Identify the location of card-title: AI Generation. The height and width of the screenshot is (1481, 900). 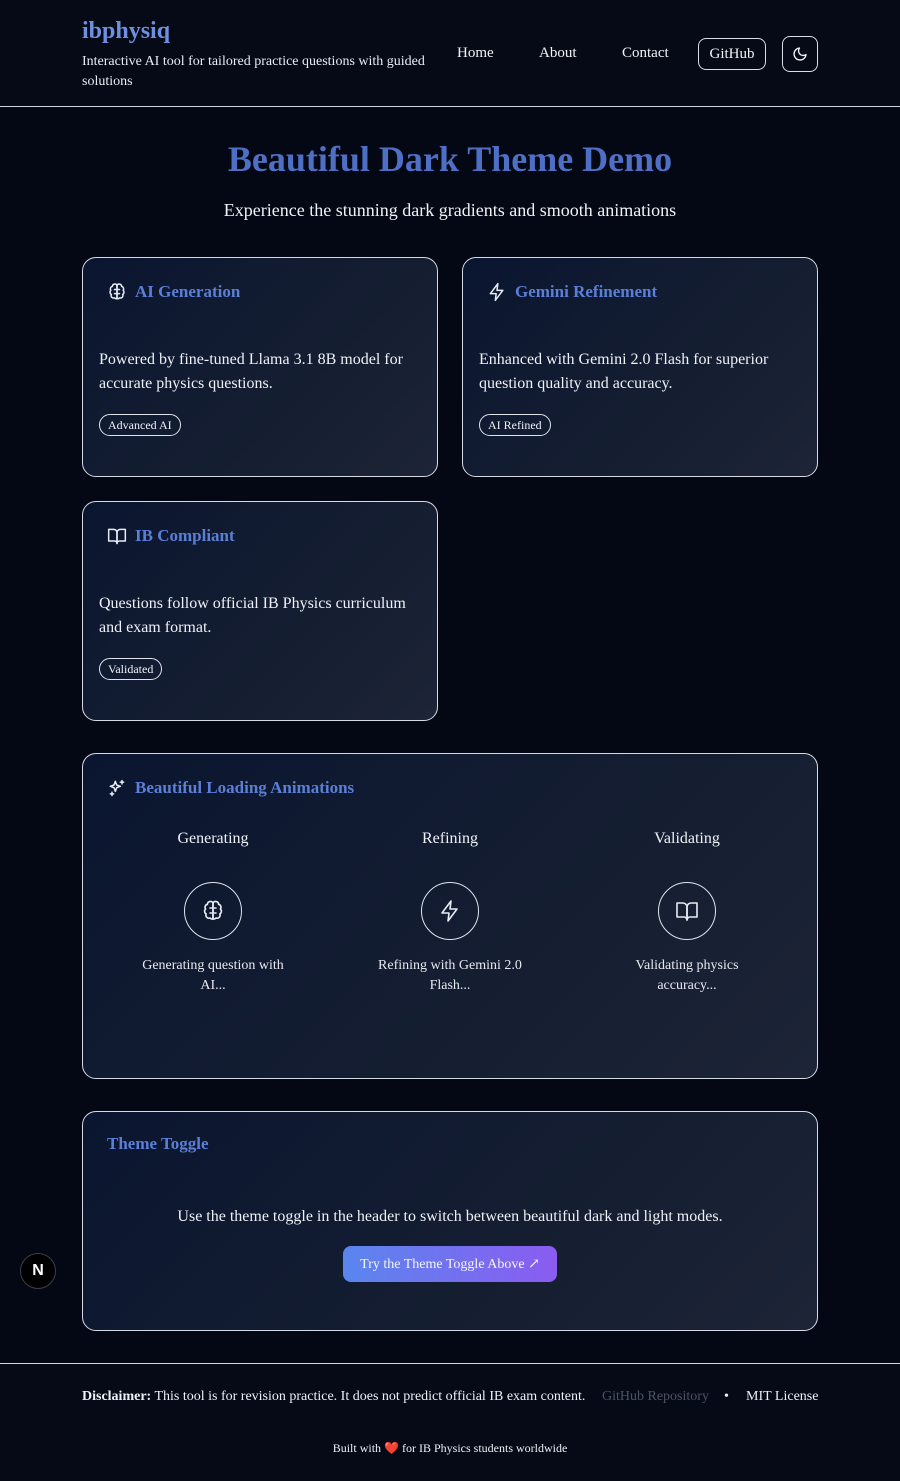
(188, 291).